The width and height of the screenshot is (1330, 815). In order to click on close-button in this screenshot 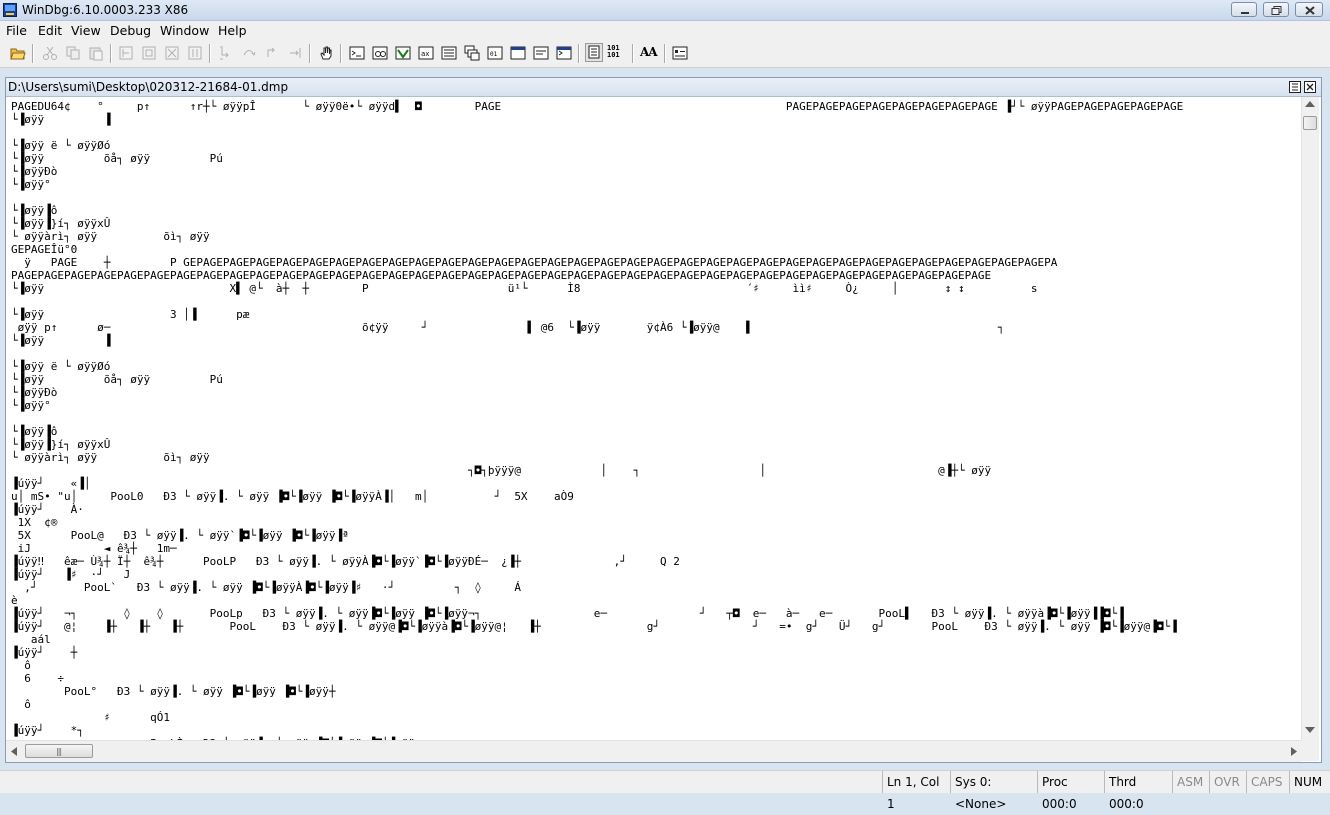, I will do `click(1309, 9)`.